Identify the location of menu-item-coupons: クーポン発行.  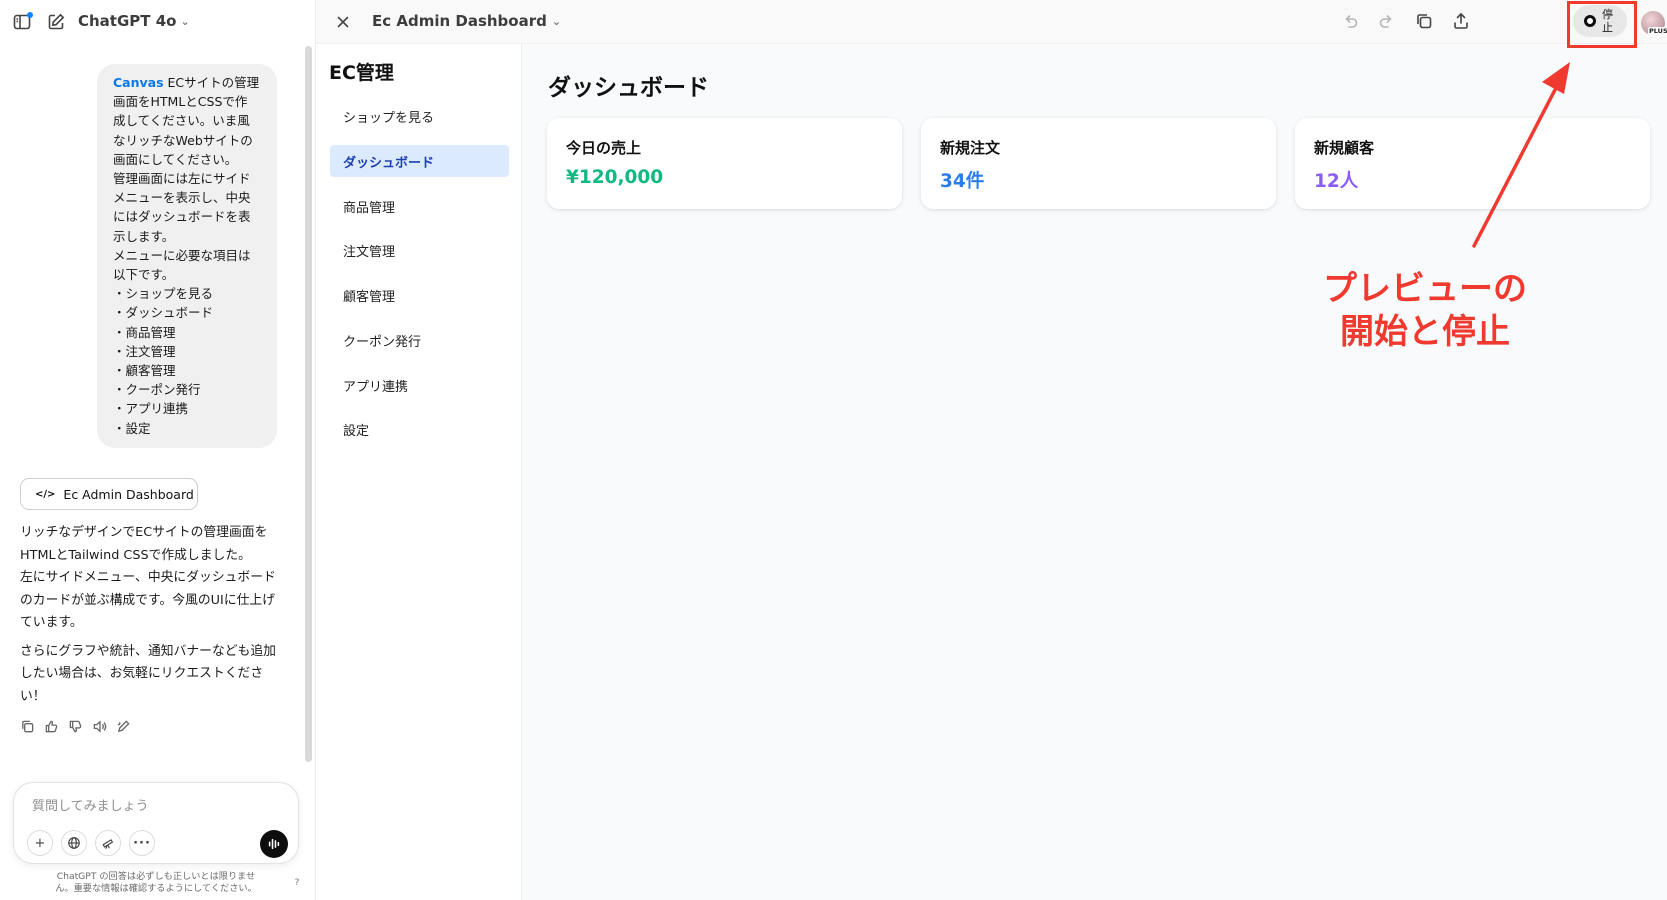
(419, 340).